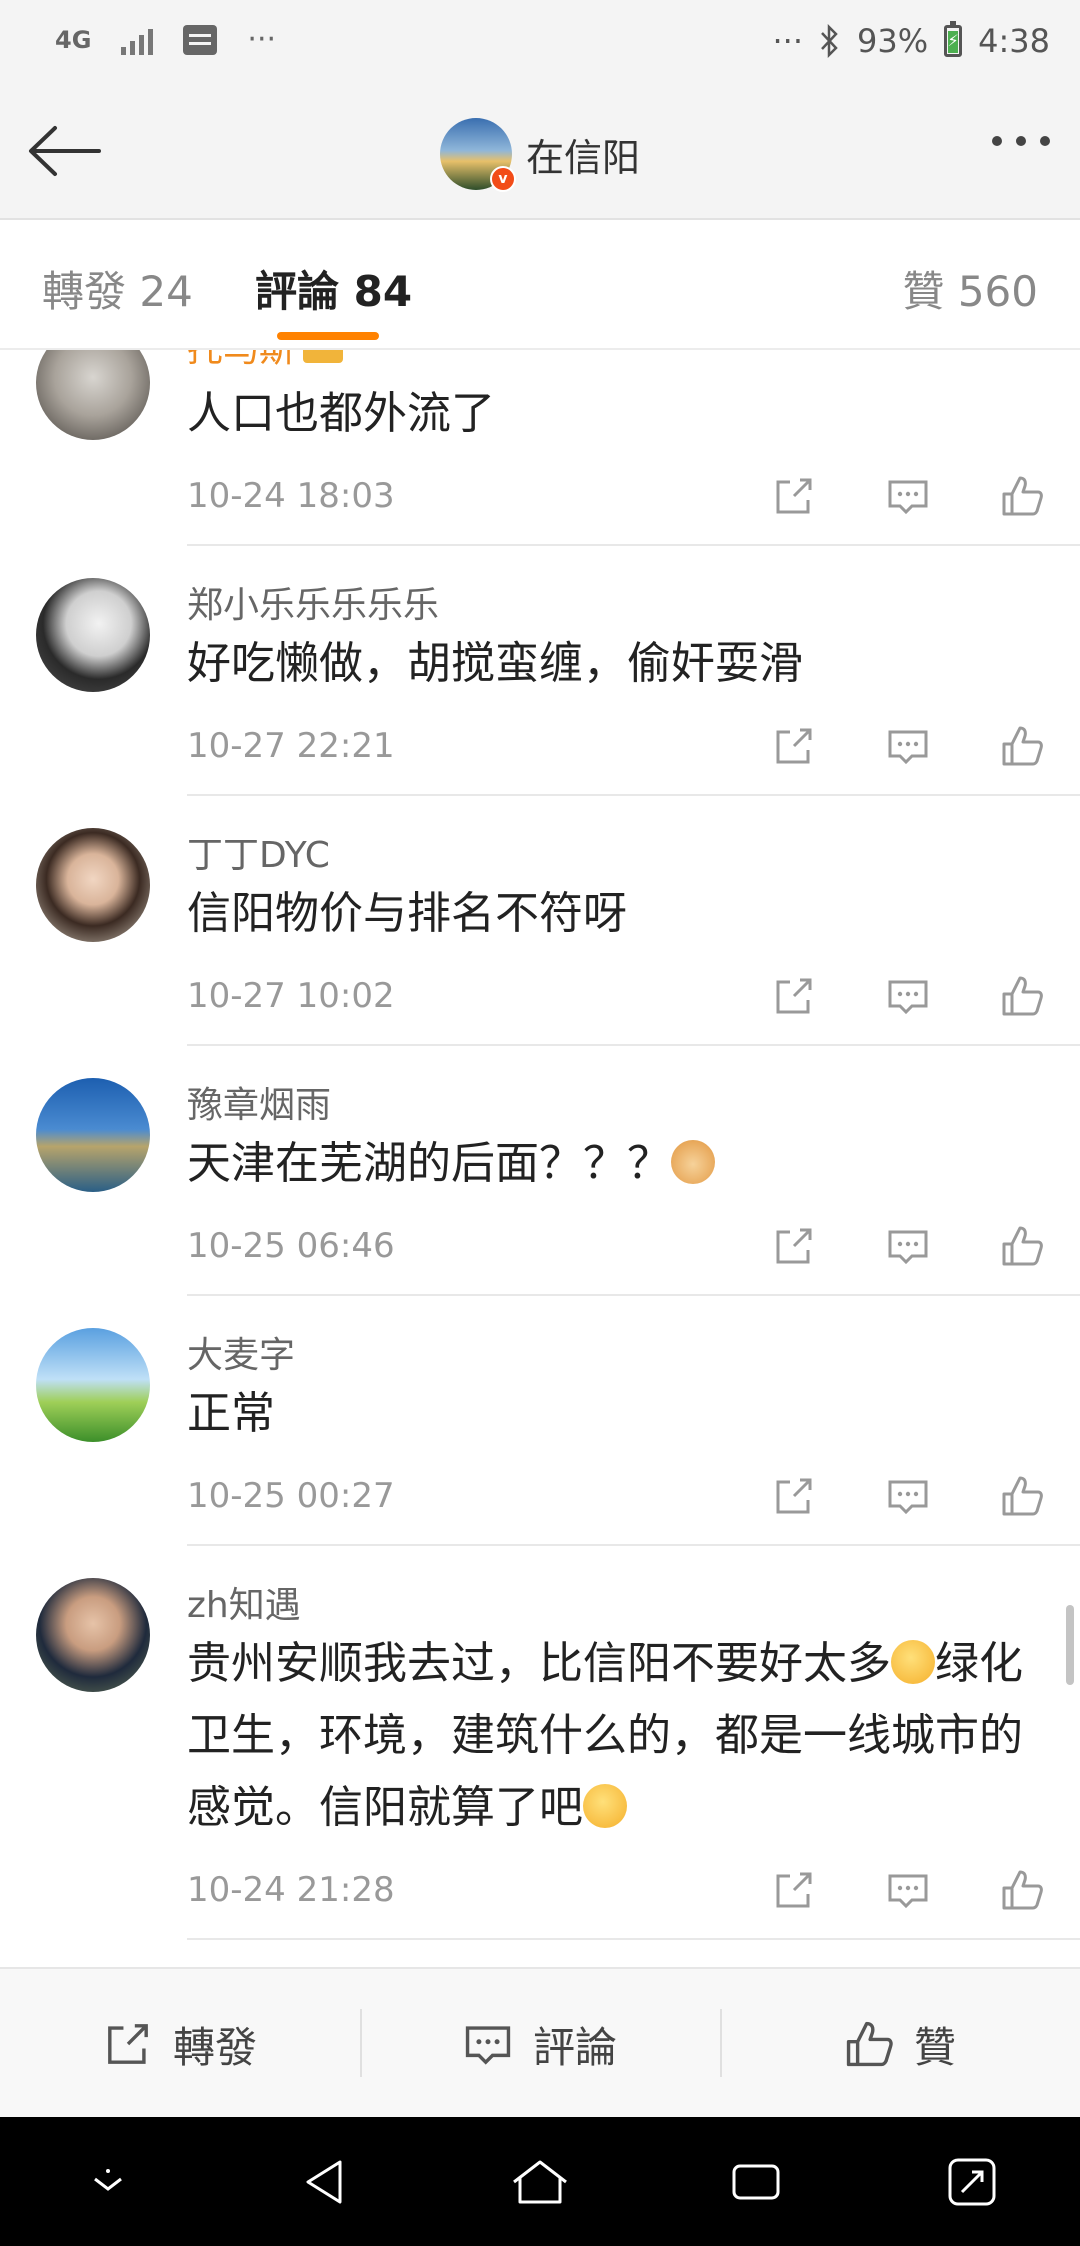 This screenshot has width=1080, height=2246. What do you see at coordinates (503, 179) in the screenshot?
I see `verified-badge: v` at bounding box center [503, 179].